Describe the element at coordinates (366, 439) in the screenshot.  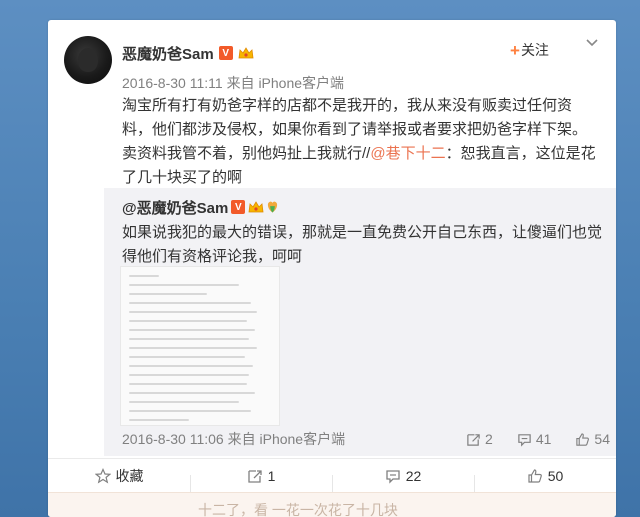
I see `repost-footer: 2016-8-30 11:06 来自 iPhone客户端 2 41 54` at that location.